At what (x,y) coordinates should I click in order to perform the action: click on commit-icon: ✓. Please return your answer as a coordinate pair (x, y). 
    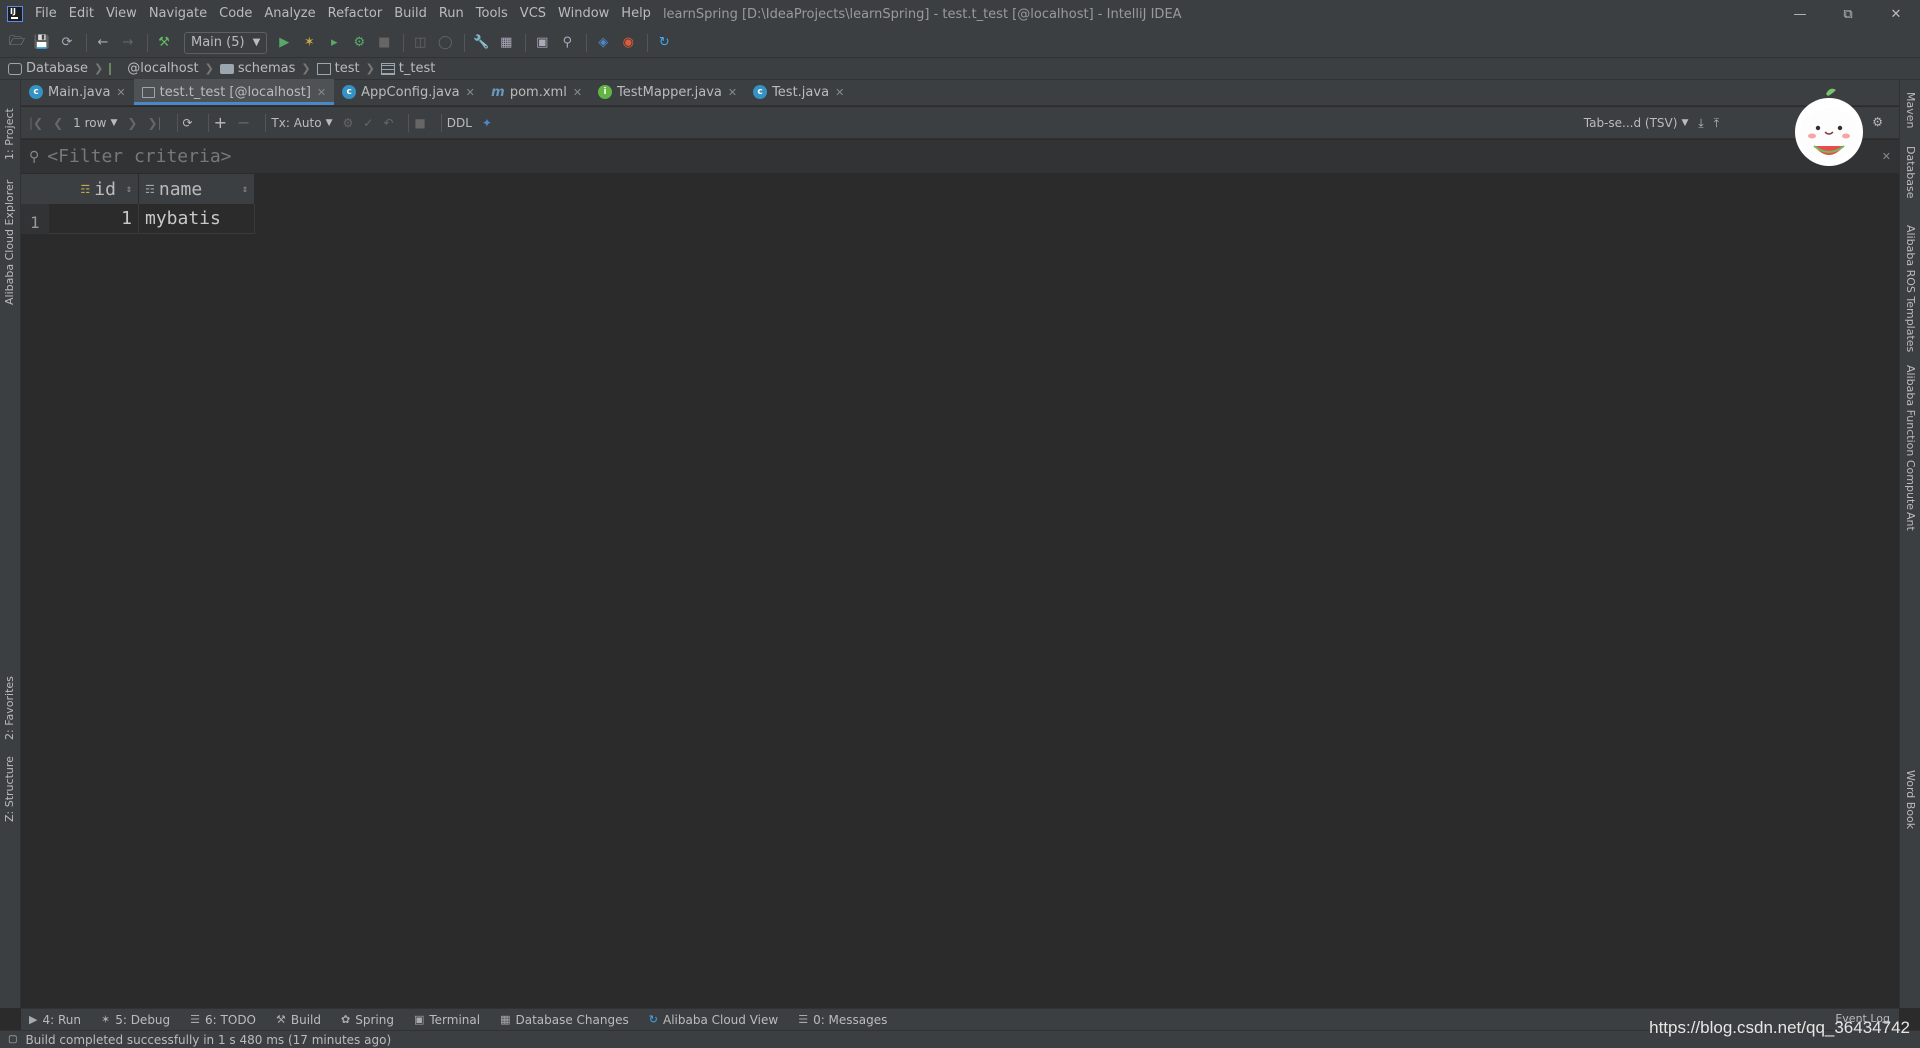
    Looking at the image, I should click on (368, 123).